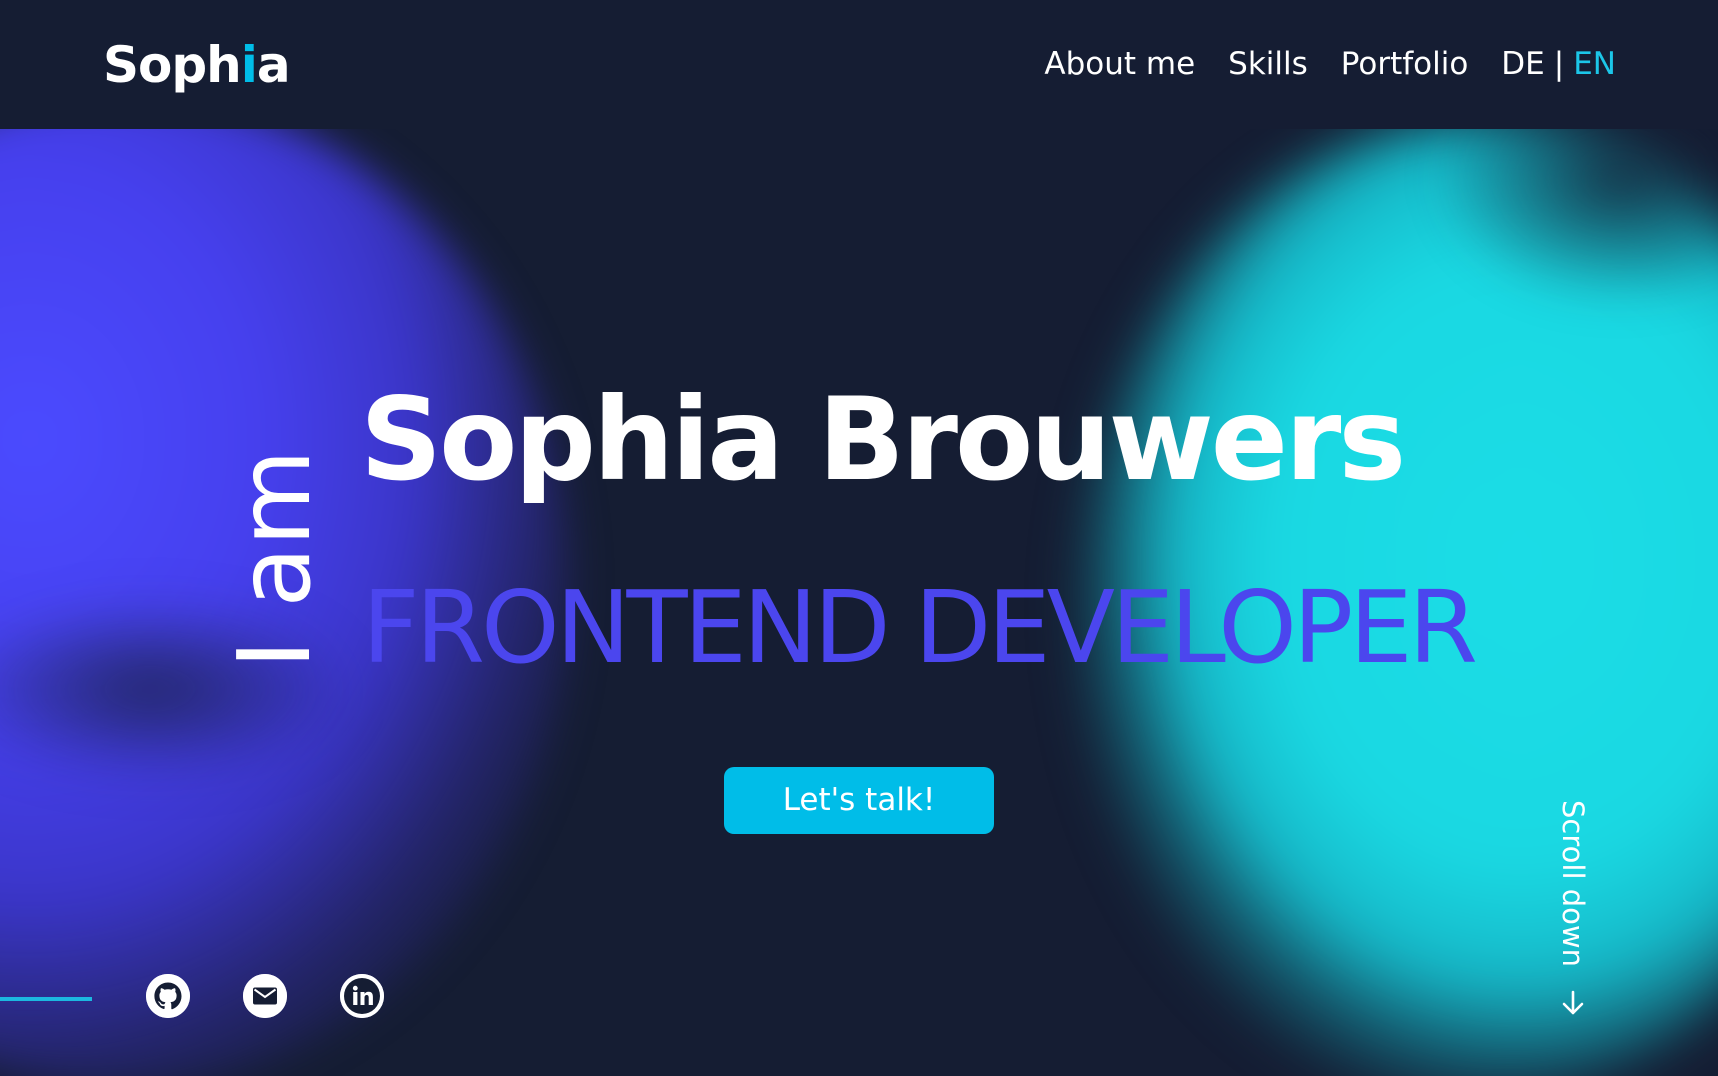 This screenshot has width=1718, height=1076. Describe the element at coordinates (859, 64) in the screenshot. I see `site-header: Sophia About me Skills Portfolio DE | EN` at that location.